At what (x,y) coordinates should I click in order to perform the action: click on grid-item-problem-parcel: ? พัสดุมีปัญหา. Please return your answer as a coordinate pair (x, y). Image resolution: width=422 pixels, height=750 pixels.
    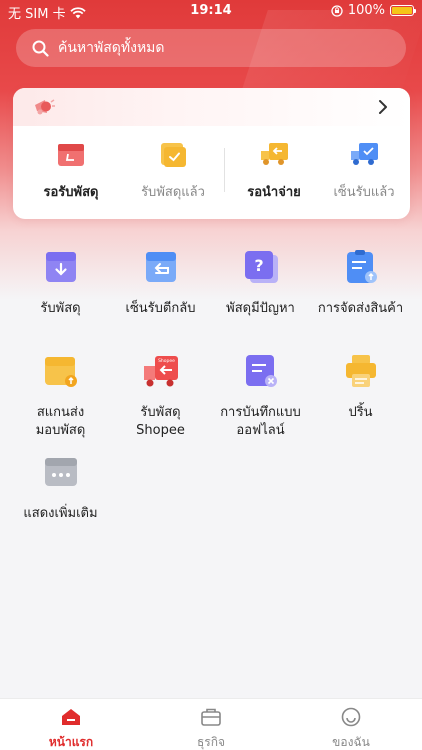
    Looking at the image, I should click on (260, 283).